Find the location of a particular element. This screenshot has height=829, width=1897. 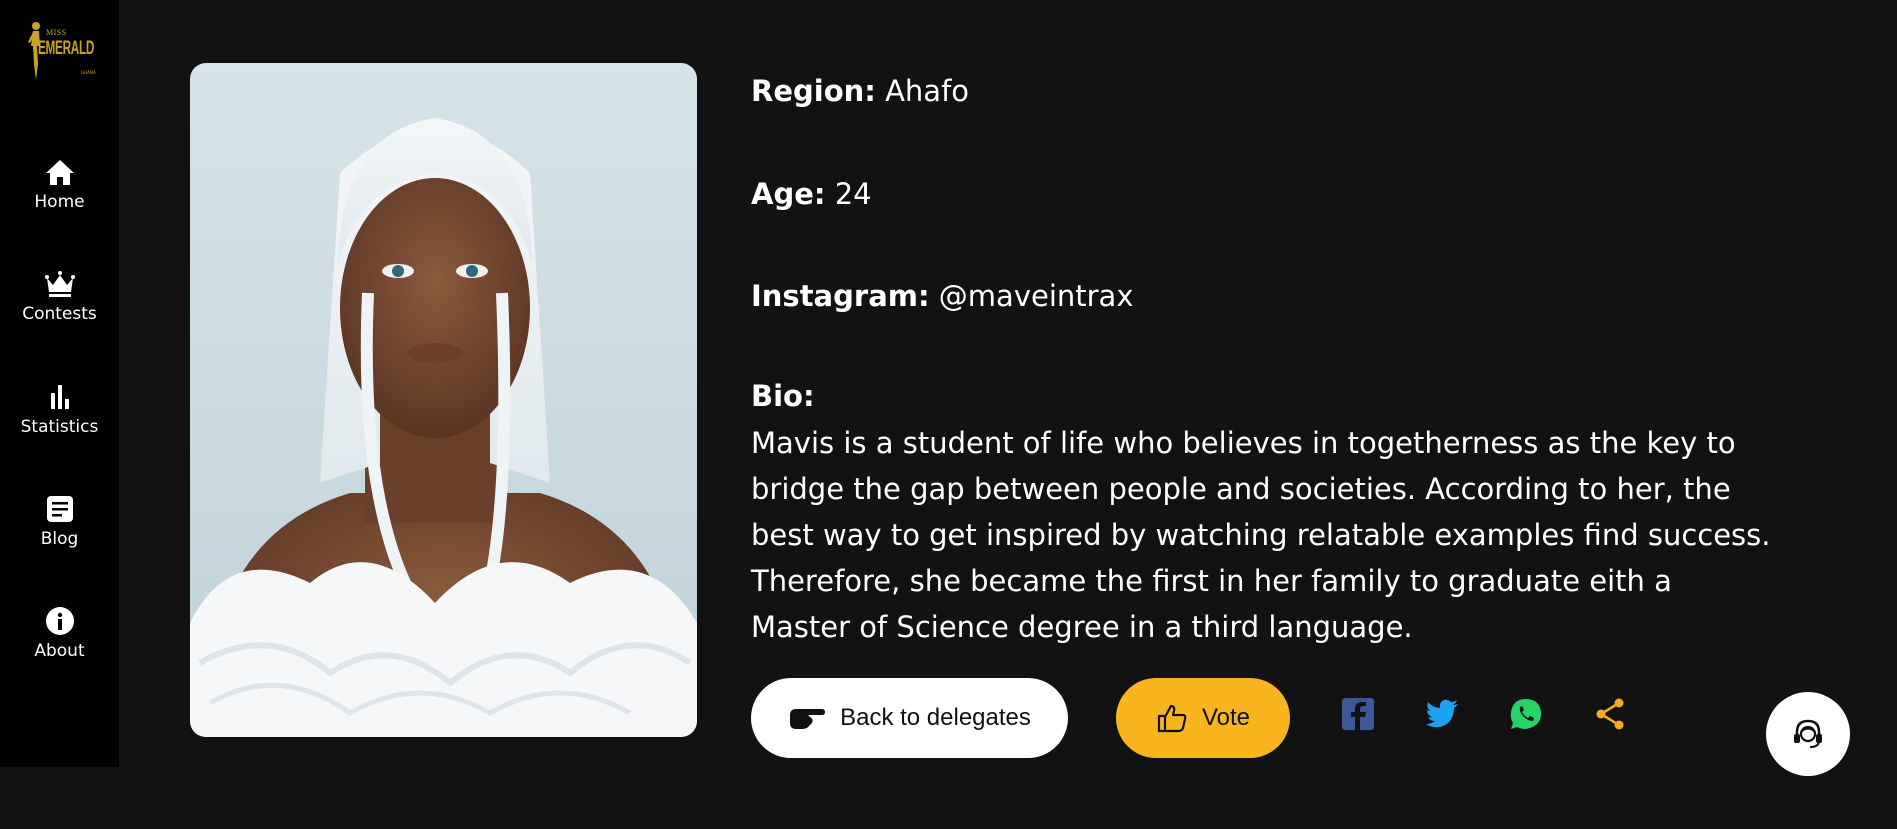

pointing-hand-icon is located at coordinates (808, 719).